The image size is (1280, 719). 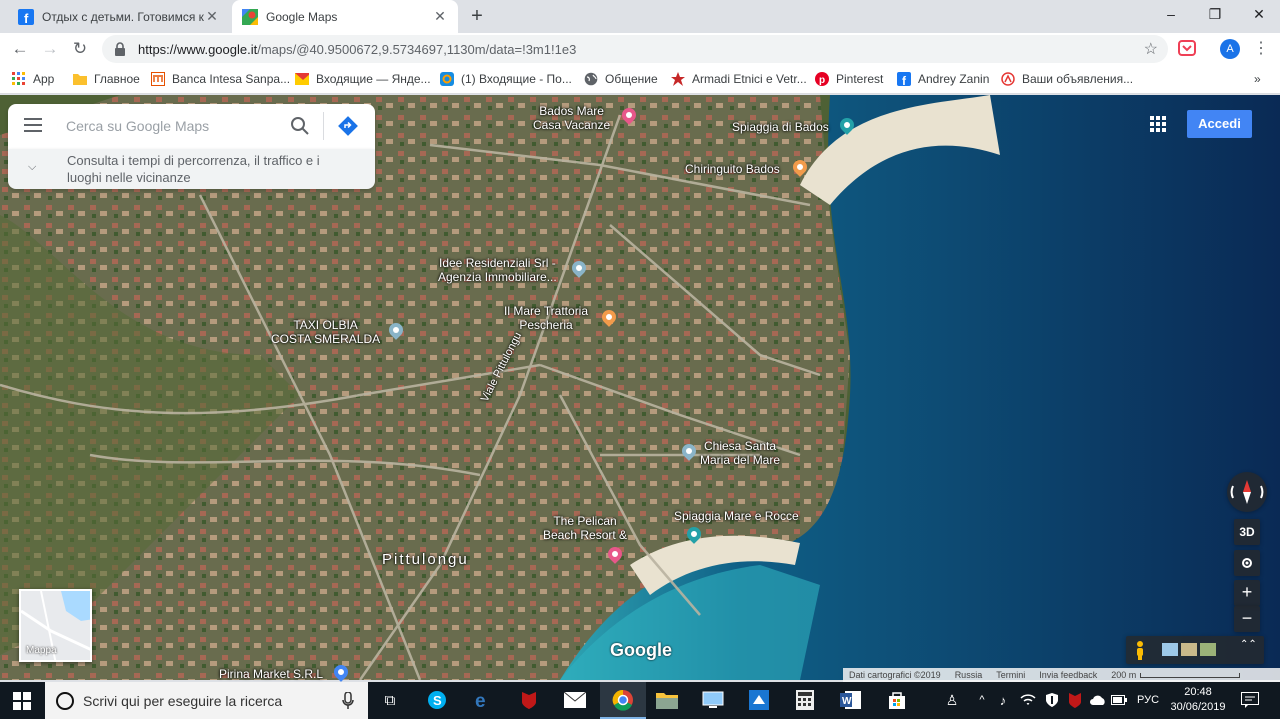 What do you see at coordinates (1098, 700) in the screenshot?
I see `onedrive-icon` at bounding box center [1098, 700].